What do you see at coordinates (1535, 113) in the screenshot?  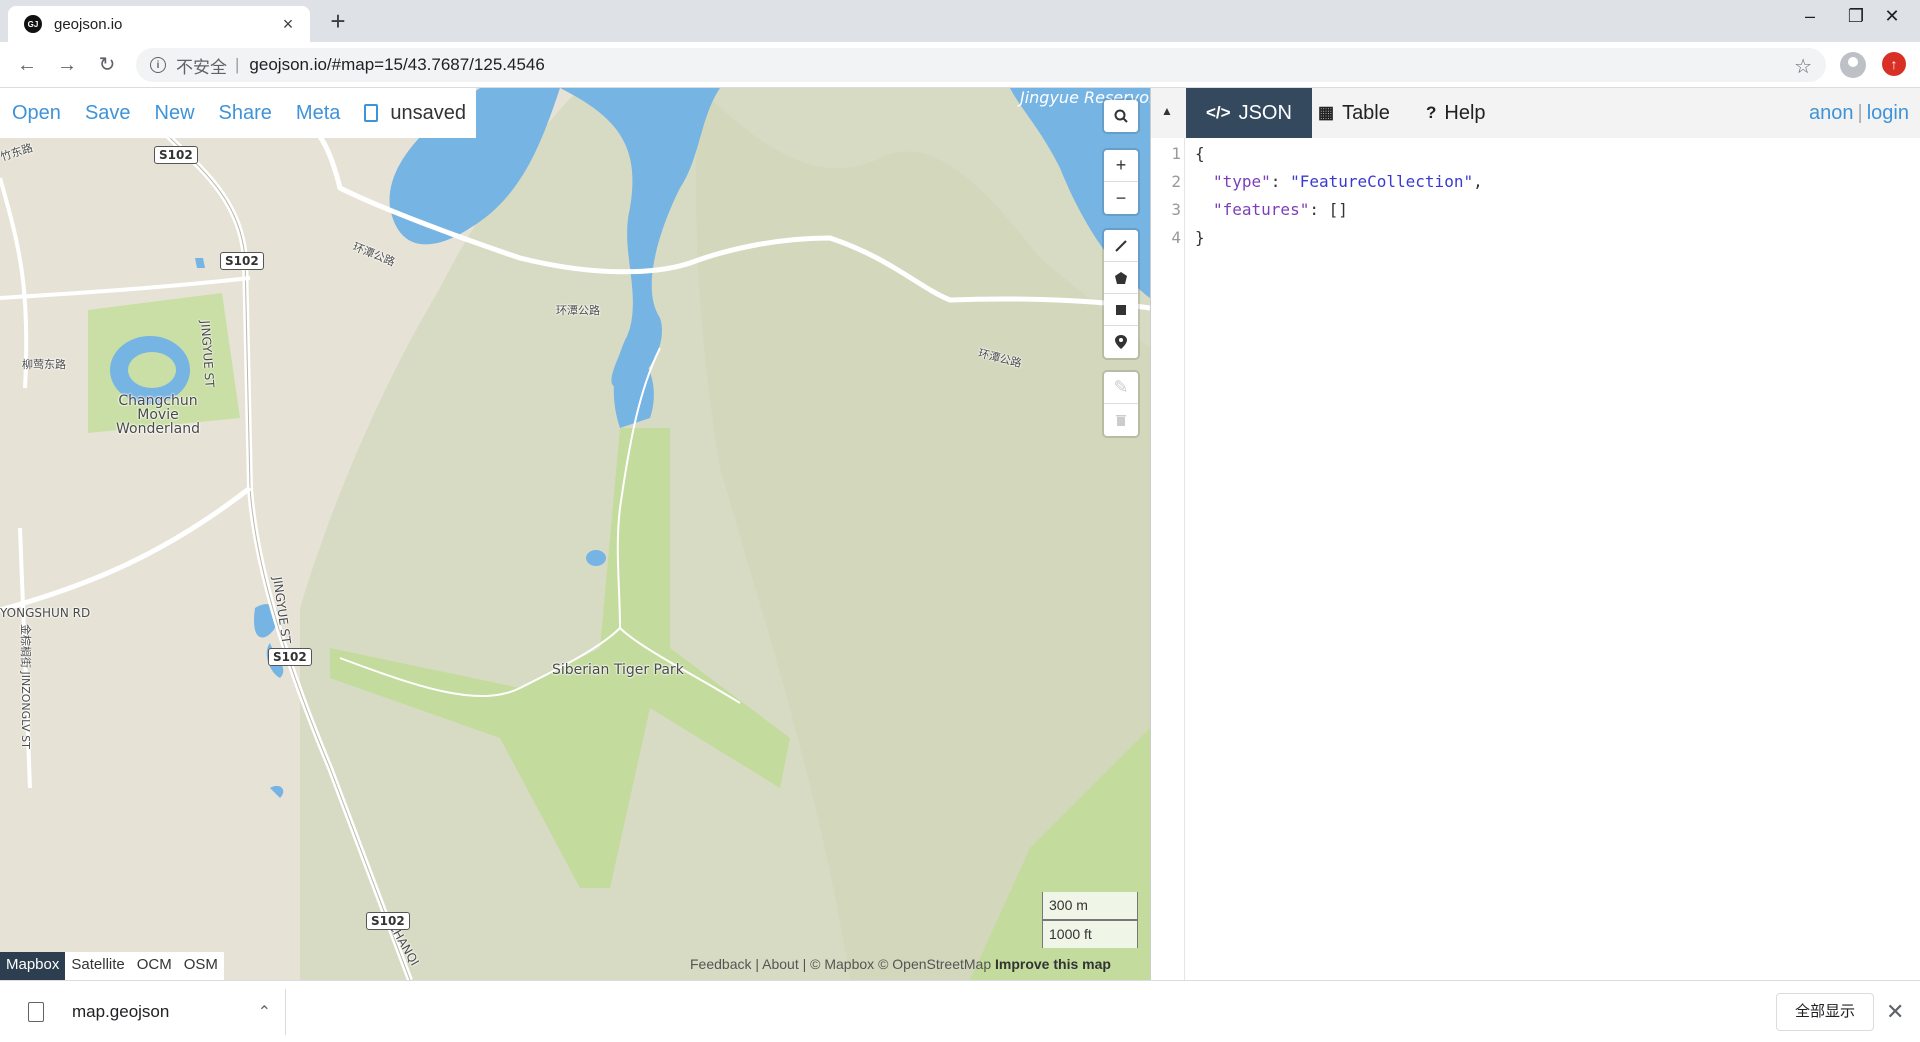 I see `pane-header: ▲ </> JSON ▦ Table ? Help anon | login` at bounding box center [1535, 113].